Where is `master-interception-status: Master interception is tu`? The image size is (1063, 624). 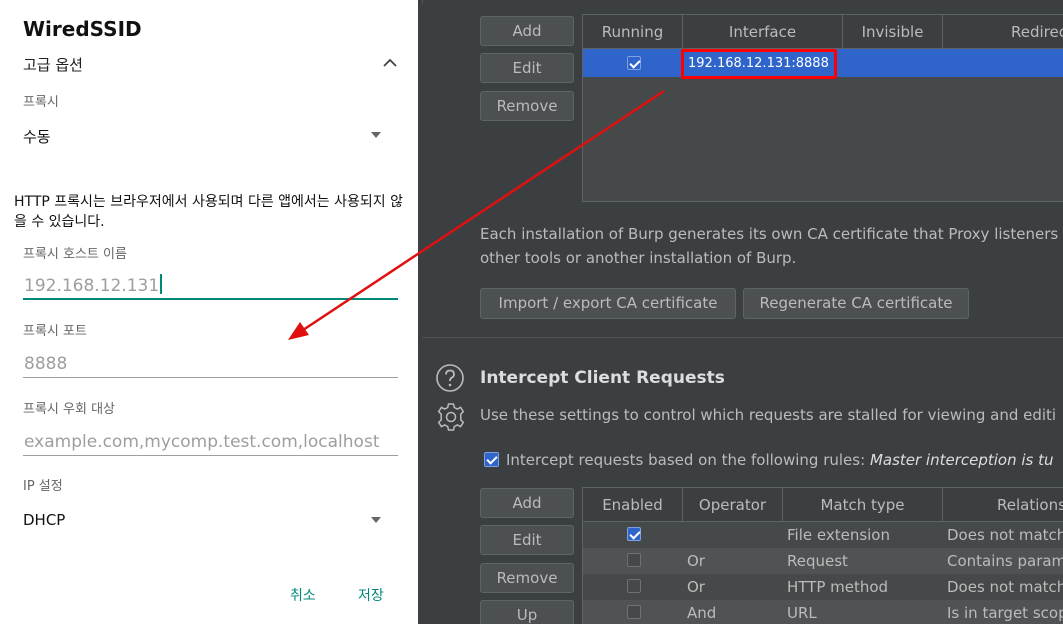
master-interception-status: Master interception is tu is located at coordinates (961, 460).